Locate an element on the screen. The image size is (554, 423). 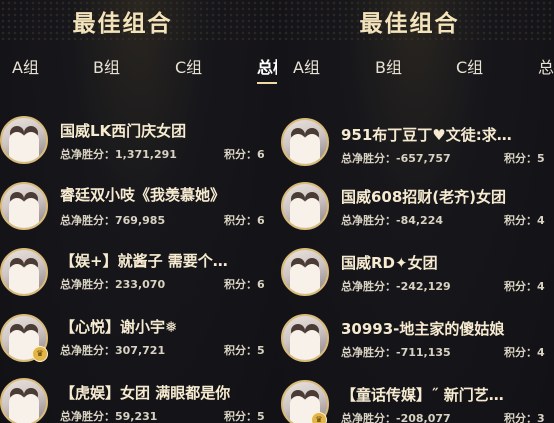
net-score: 总净胜分：-208,077 is located at coordinates (396, 417).